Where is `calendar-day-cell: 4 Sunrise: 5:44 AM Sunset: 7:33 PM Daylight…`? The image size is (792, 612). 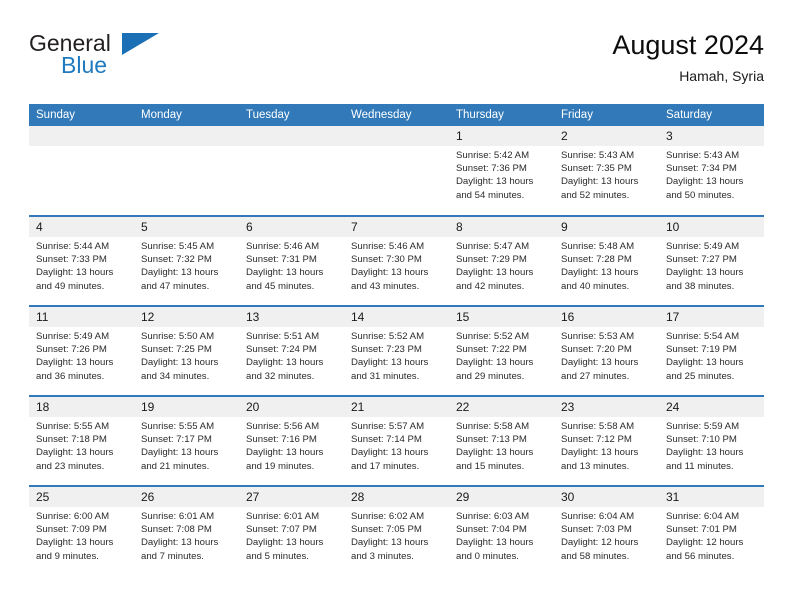 calendar-day-cell: 4 Sunrise: 5:44 AM Sunset: 7:33 PM Daylight… is located at coordinates (81, 260).